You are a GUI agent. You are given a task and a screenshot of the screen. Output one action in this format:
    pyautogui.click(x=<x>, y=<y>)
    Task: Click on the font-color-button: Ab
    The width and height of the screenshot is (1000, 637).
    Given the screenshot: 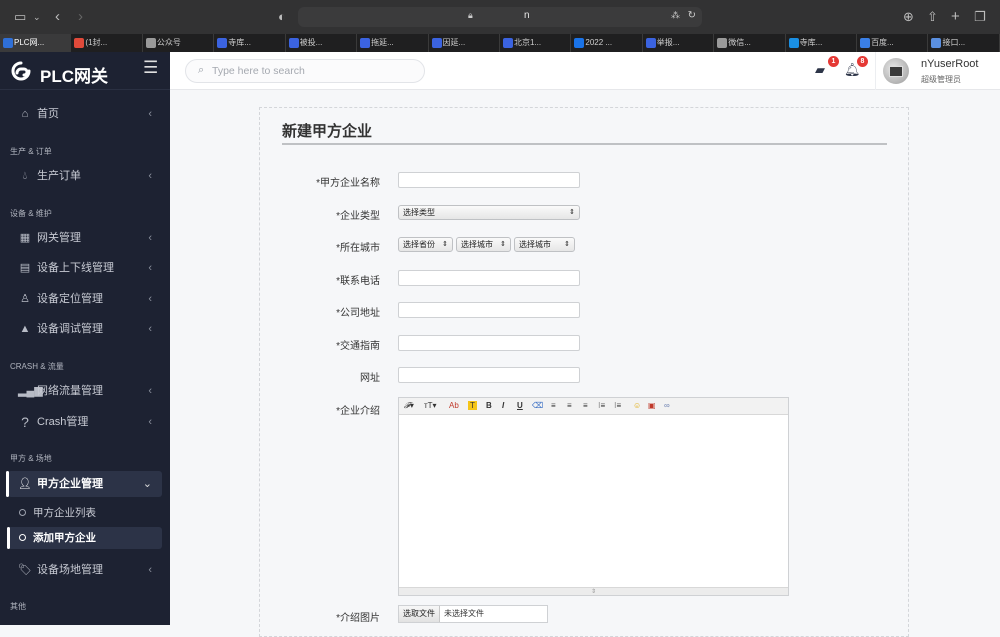 What is the action you would take?
    pyautogui.click(x=454, y=405)
    